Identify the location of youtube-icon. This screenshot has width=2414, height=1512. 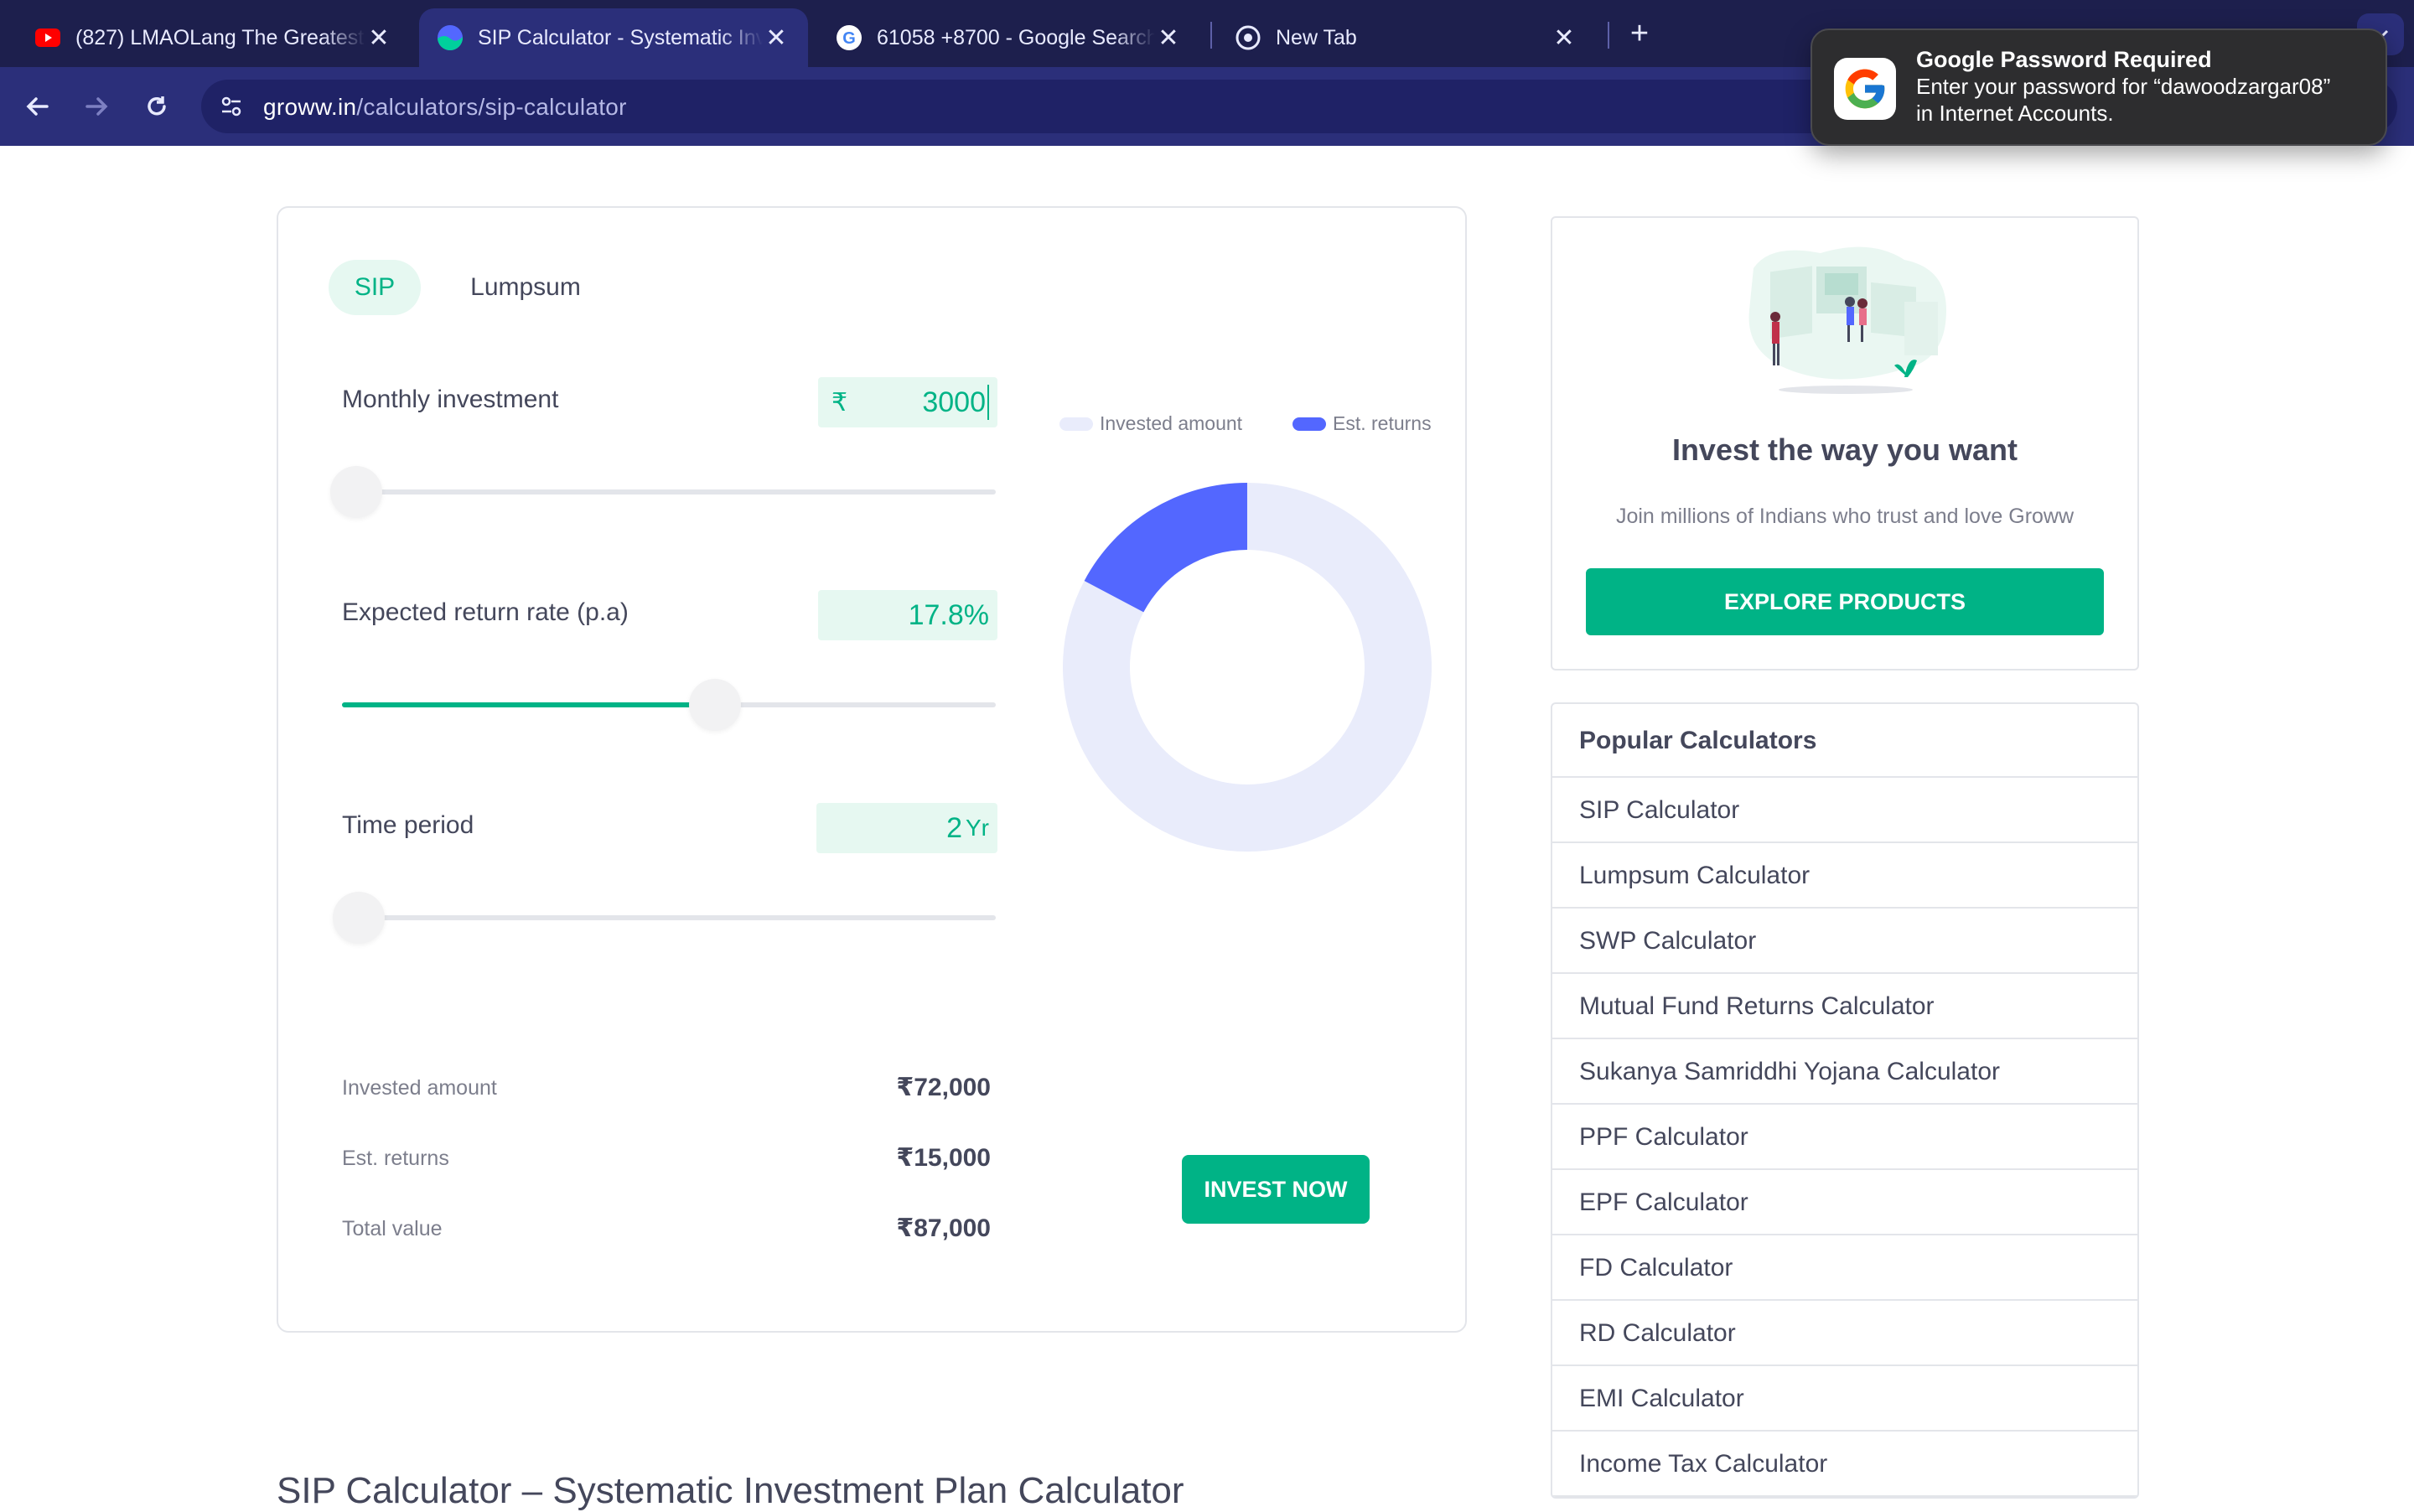
(47, 37).